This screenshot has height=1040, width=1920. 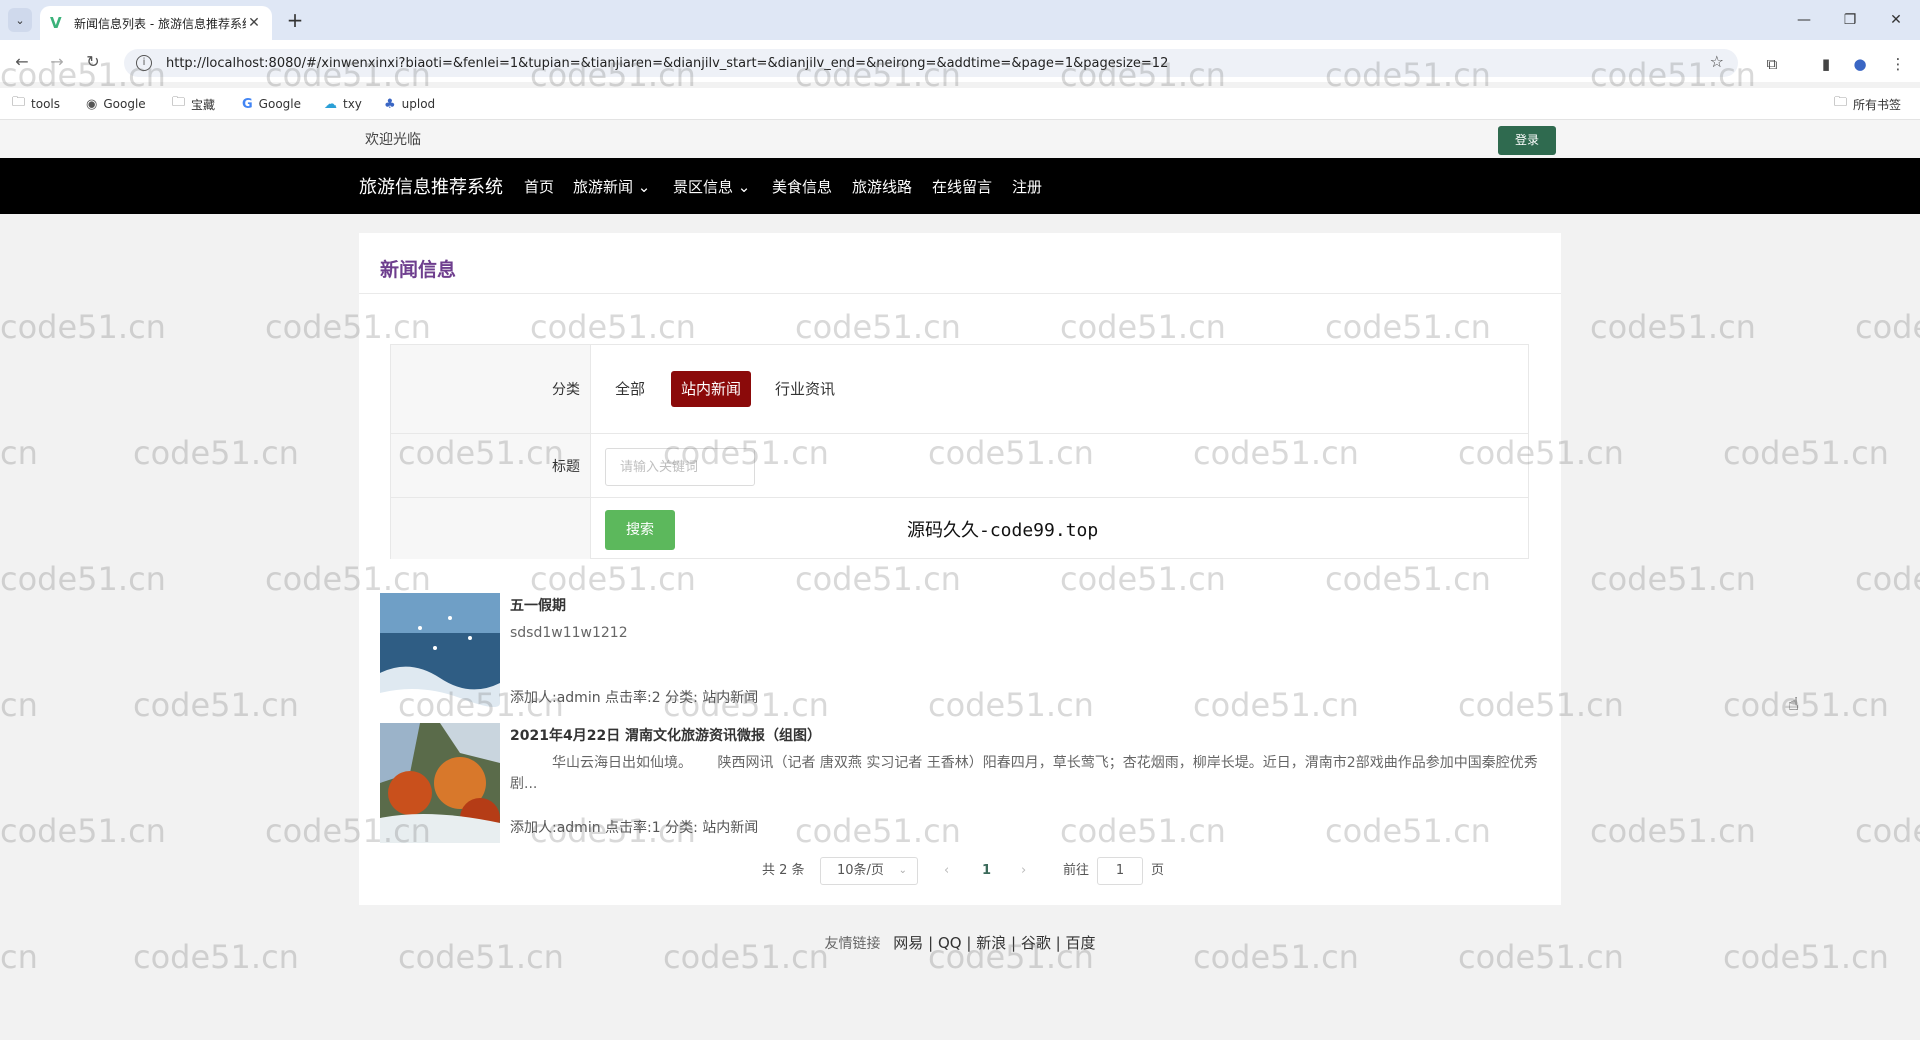 I want to click on footer-label: 友情链接, so click(x=852, y=944).